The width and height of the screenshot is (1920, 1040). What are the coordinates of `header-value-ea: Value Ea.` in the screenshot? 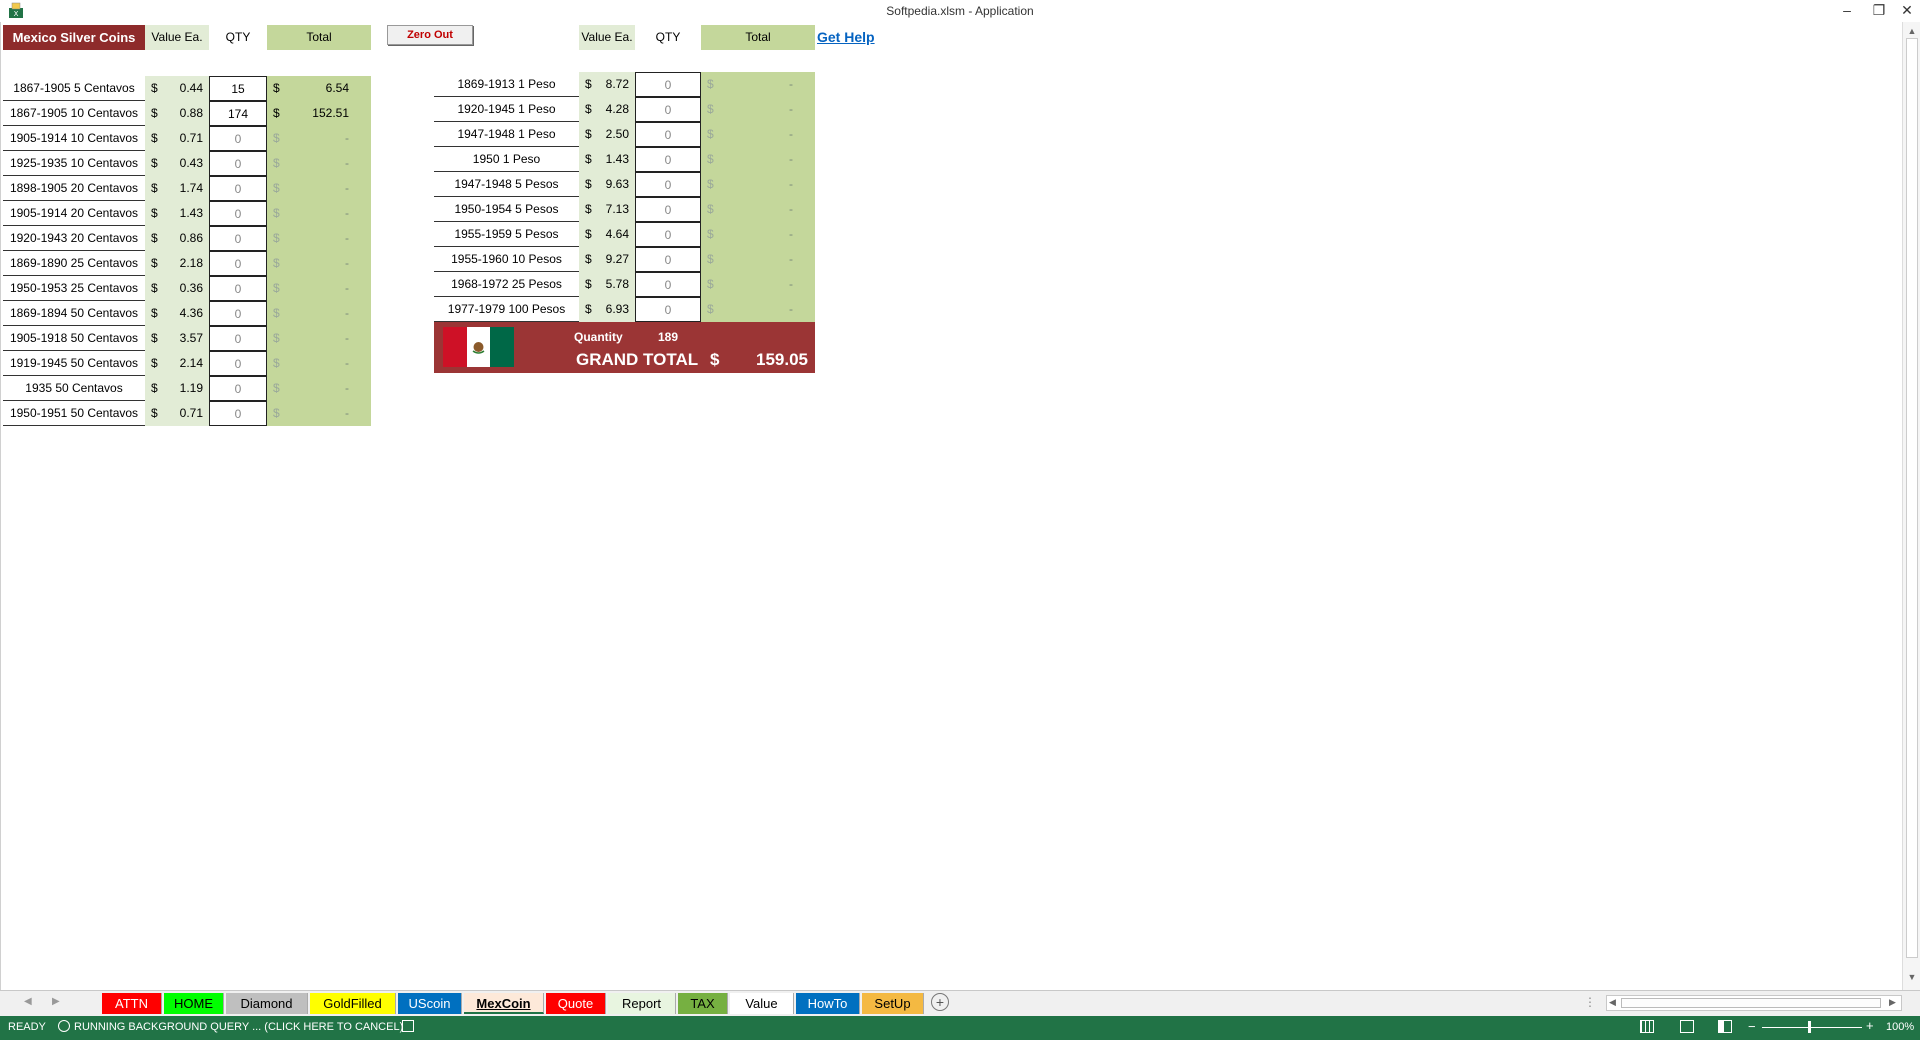 It's located at (177, 37).